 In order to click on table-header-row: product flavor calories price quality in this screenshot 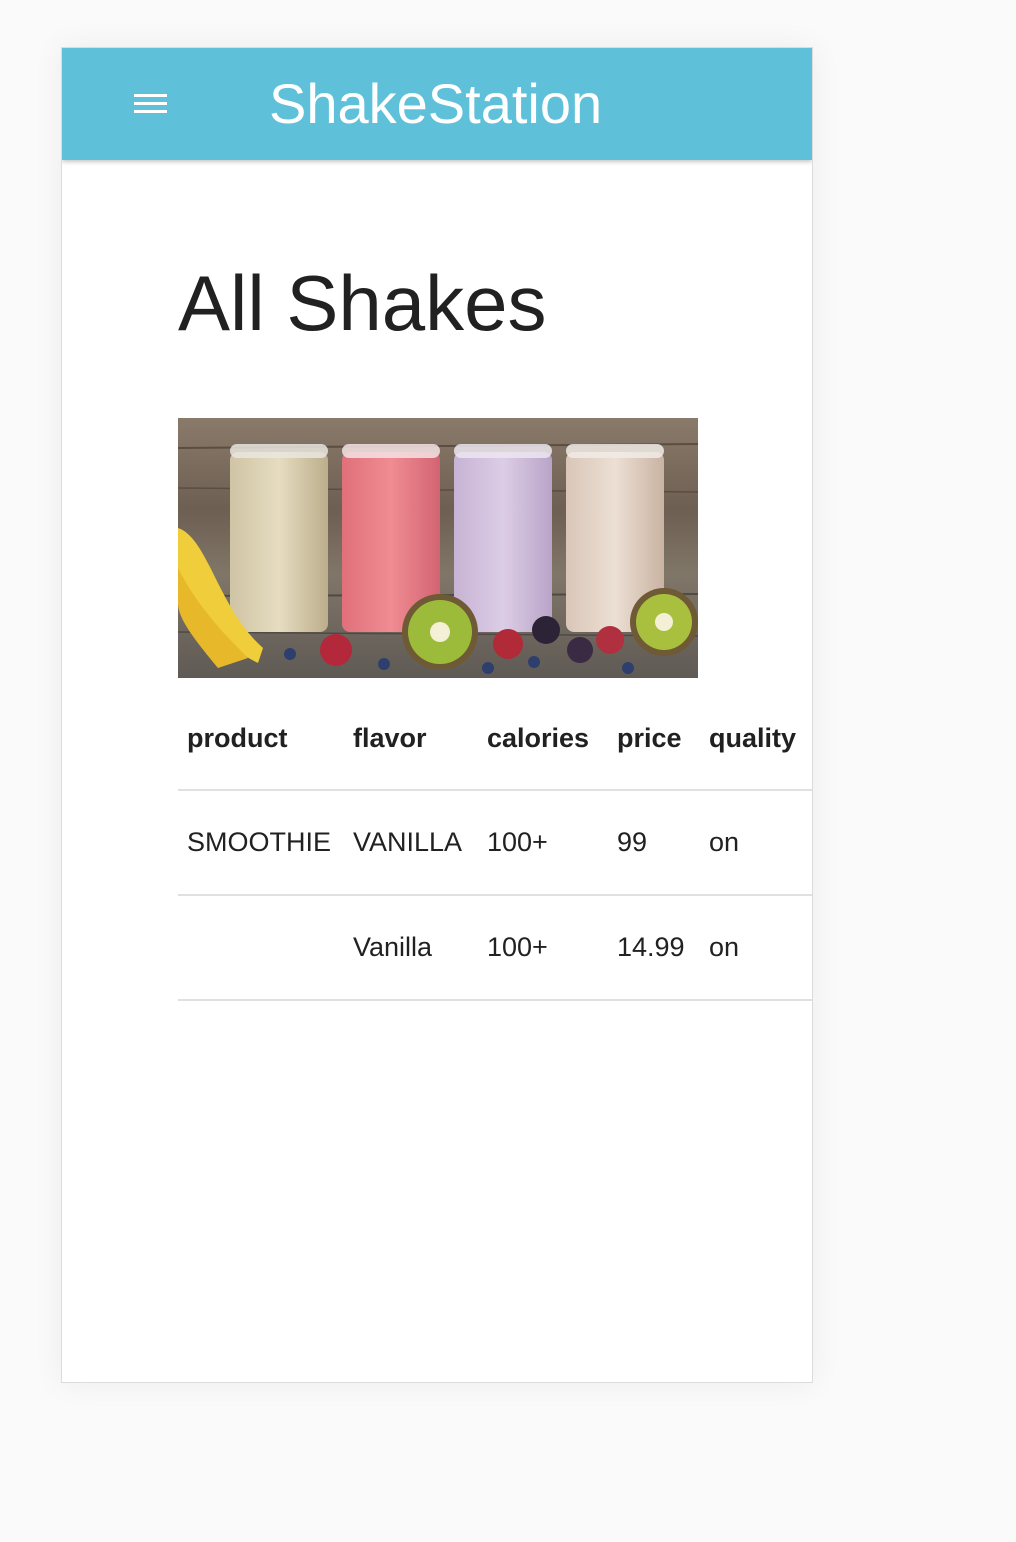, I will do `click(495, 739)`.